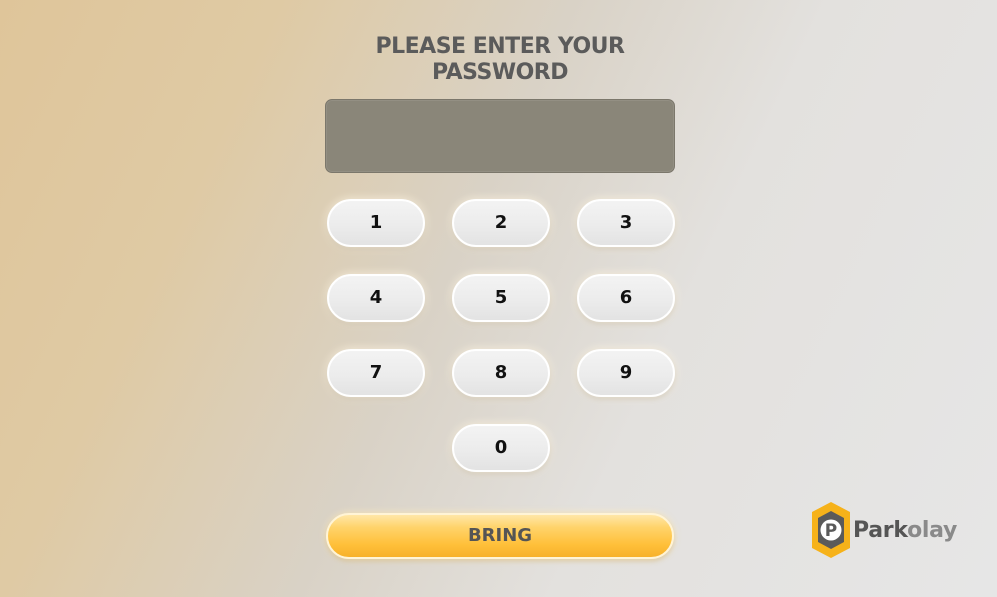  What do you see at coordinates (376, 298) in the screenshot?
I see `keypad-key-4: 4` at bounding box center [376, 298].